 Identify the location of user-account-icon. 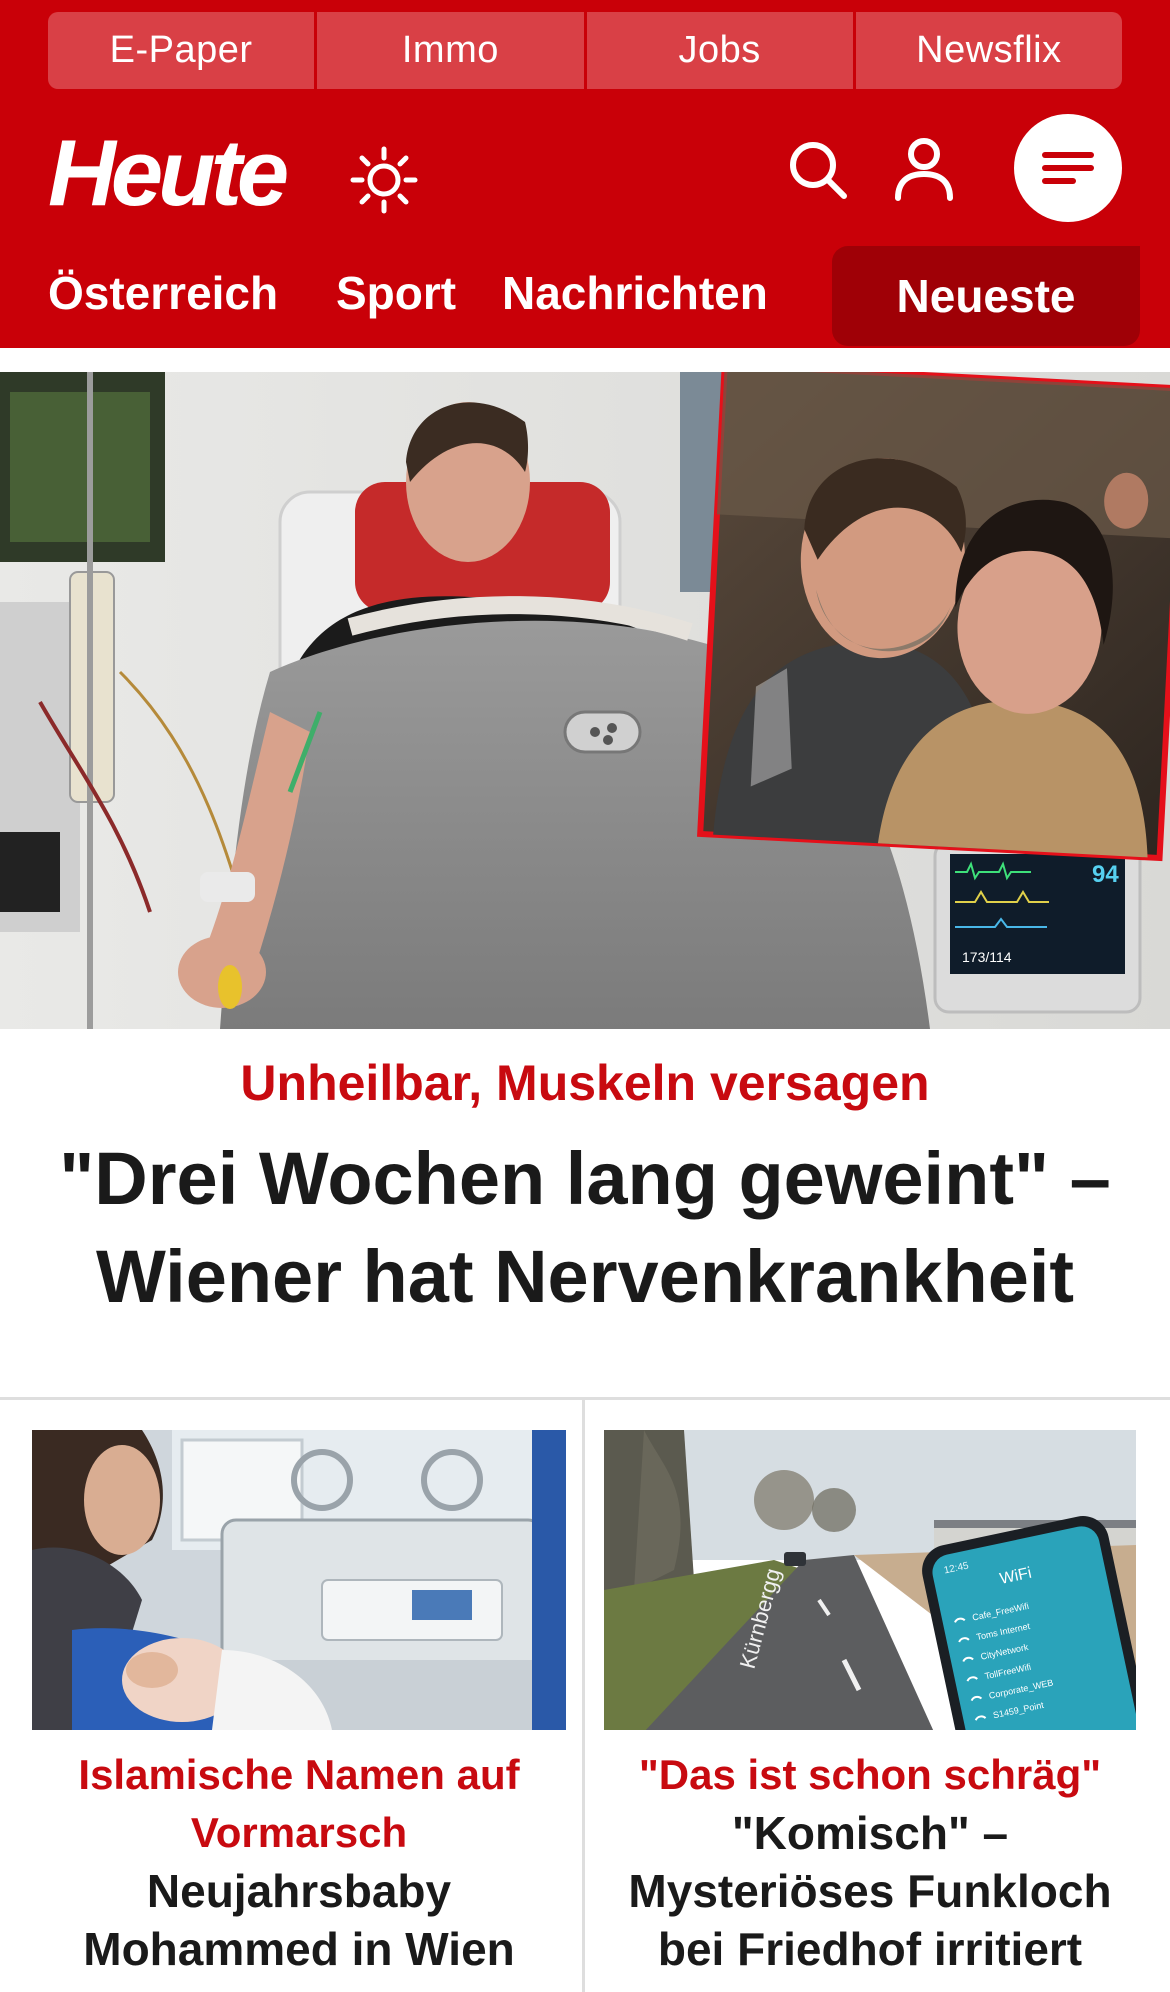
(924, 169).